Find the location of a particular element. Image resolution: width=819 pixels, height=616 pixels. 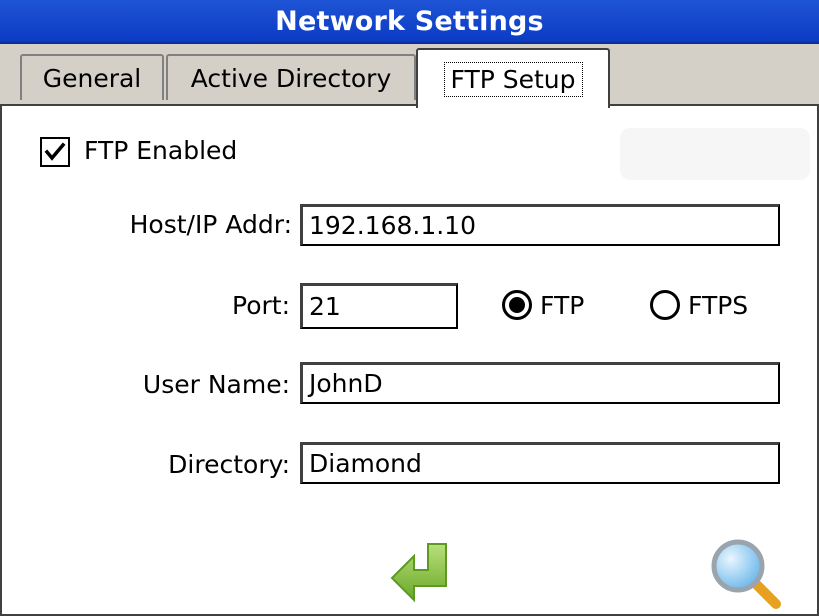

blank-area is located at coordinates (715, 154).